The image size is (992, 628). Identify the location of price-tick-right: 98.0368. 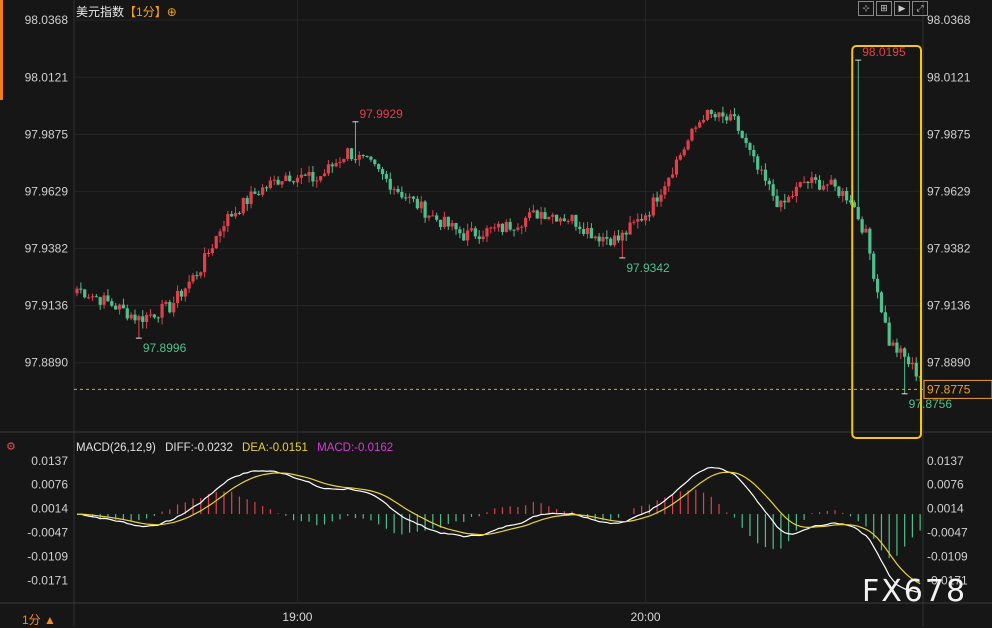
(949, 20).